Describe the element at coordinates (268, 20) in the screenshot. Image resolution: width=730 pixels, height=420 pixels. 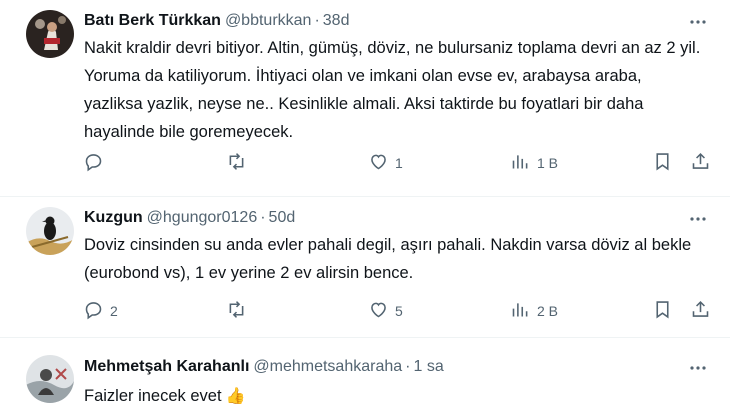
I see `author-handle: @bbturkkan` at that location.